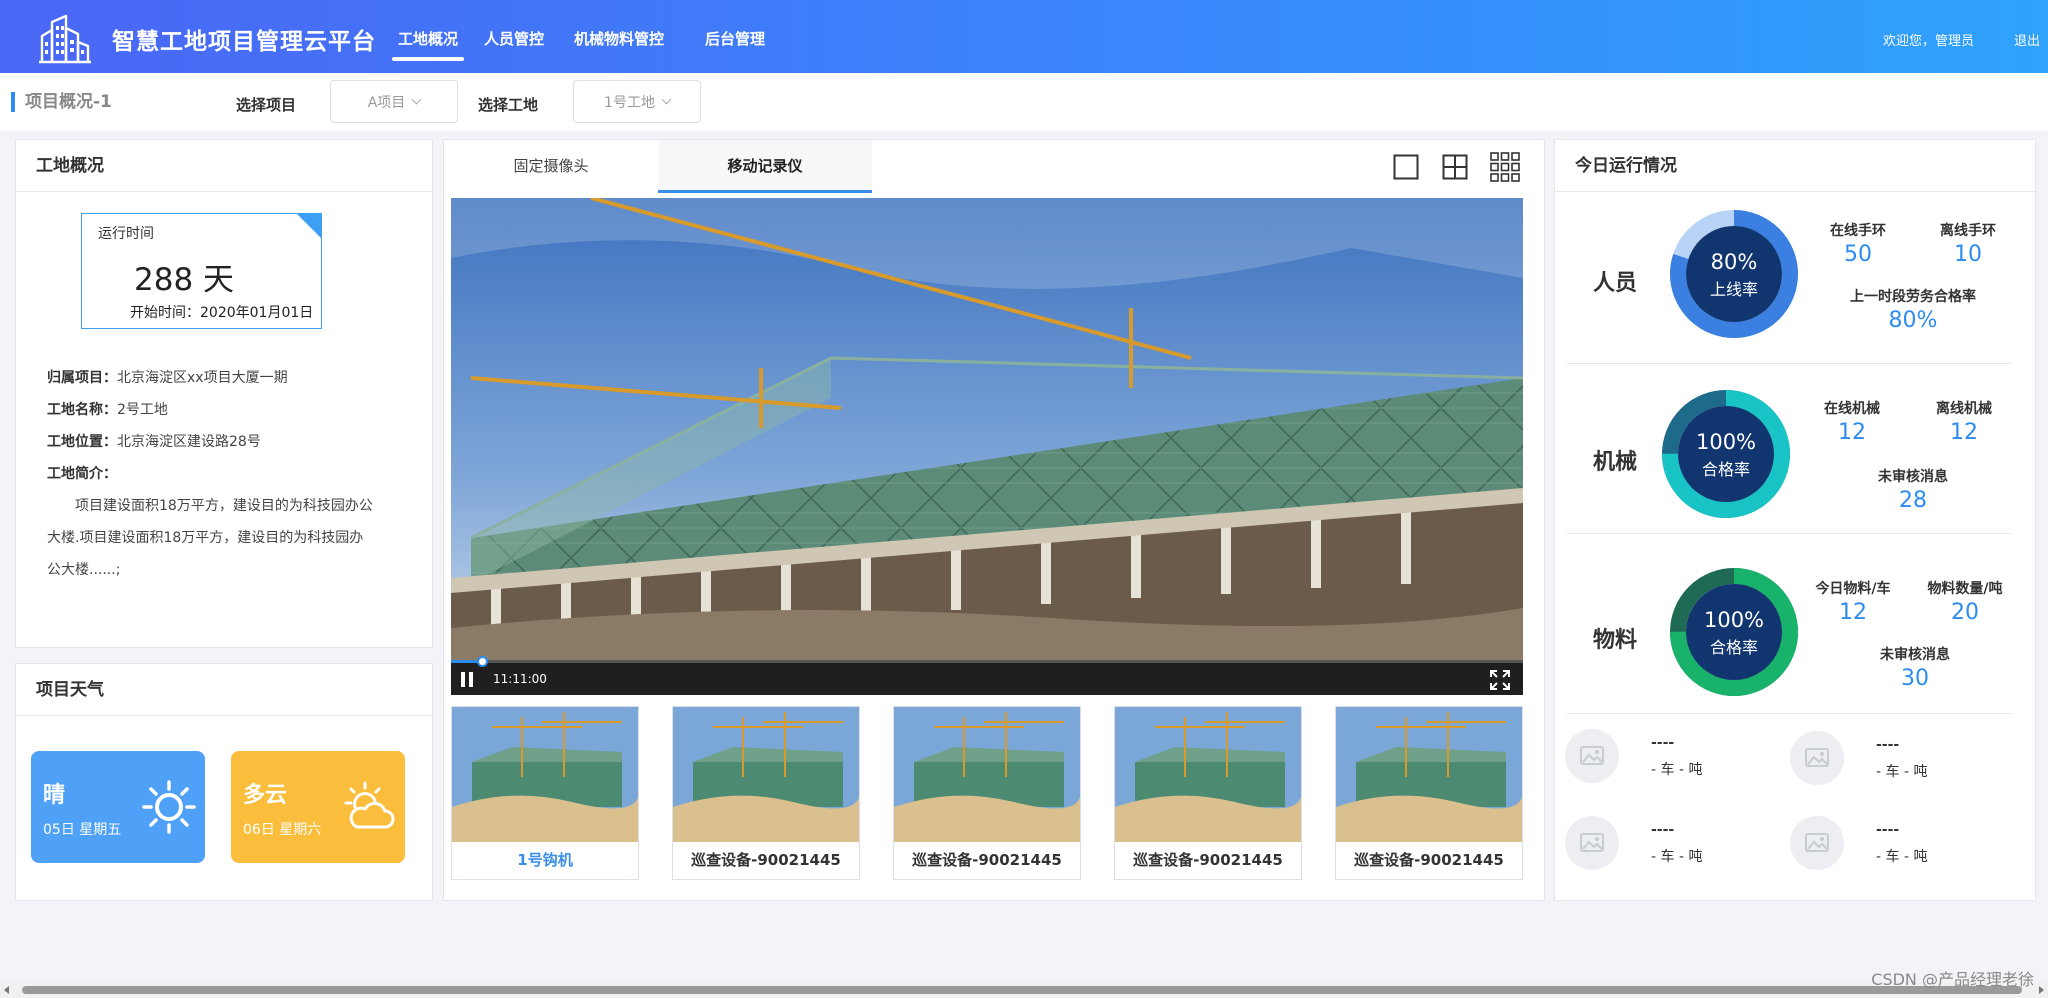  Describe the element at coordinates (265, 795) in the screenshot. I see `weather-condition: 多云` at that location.